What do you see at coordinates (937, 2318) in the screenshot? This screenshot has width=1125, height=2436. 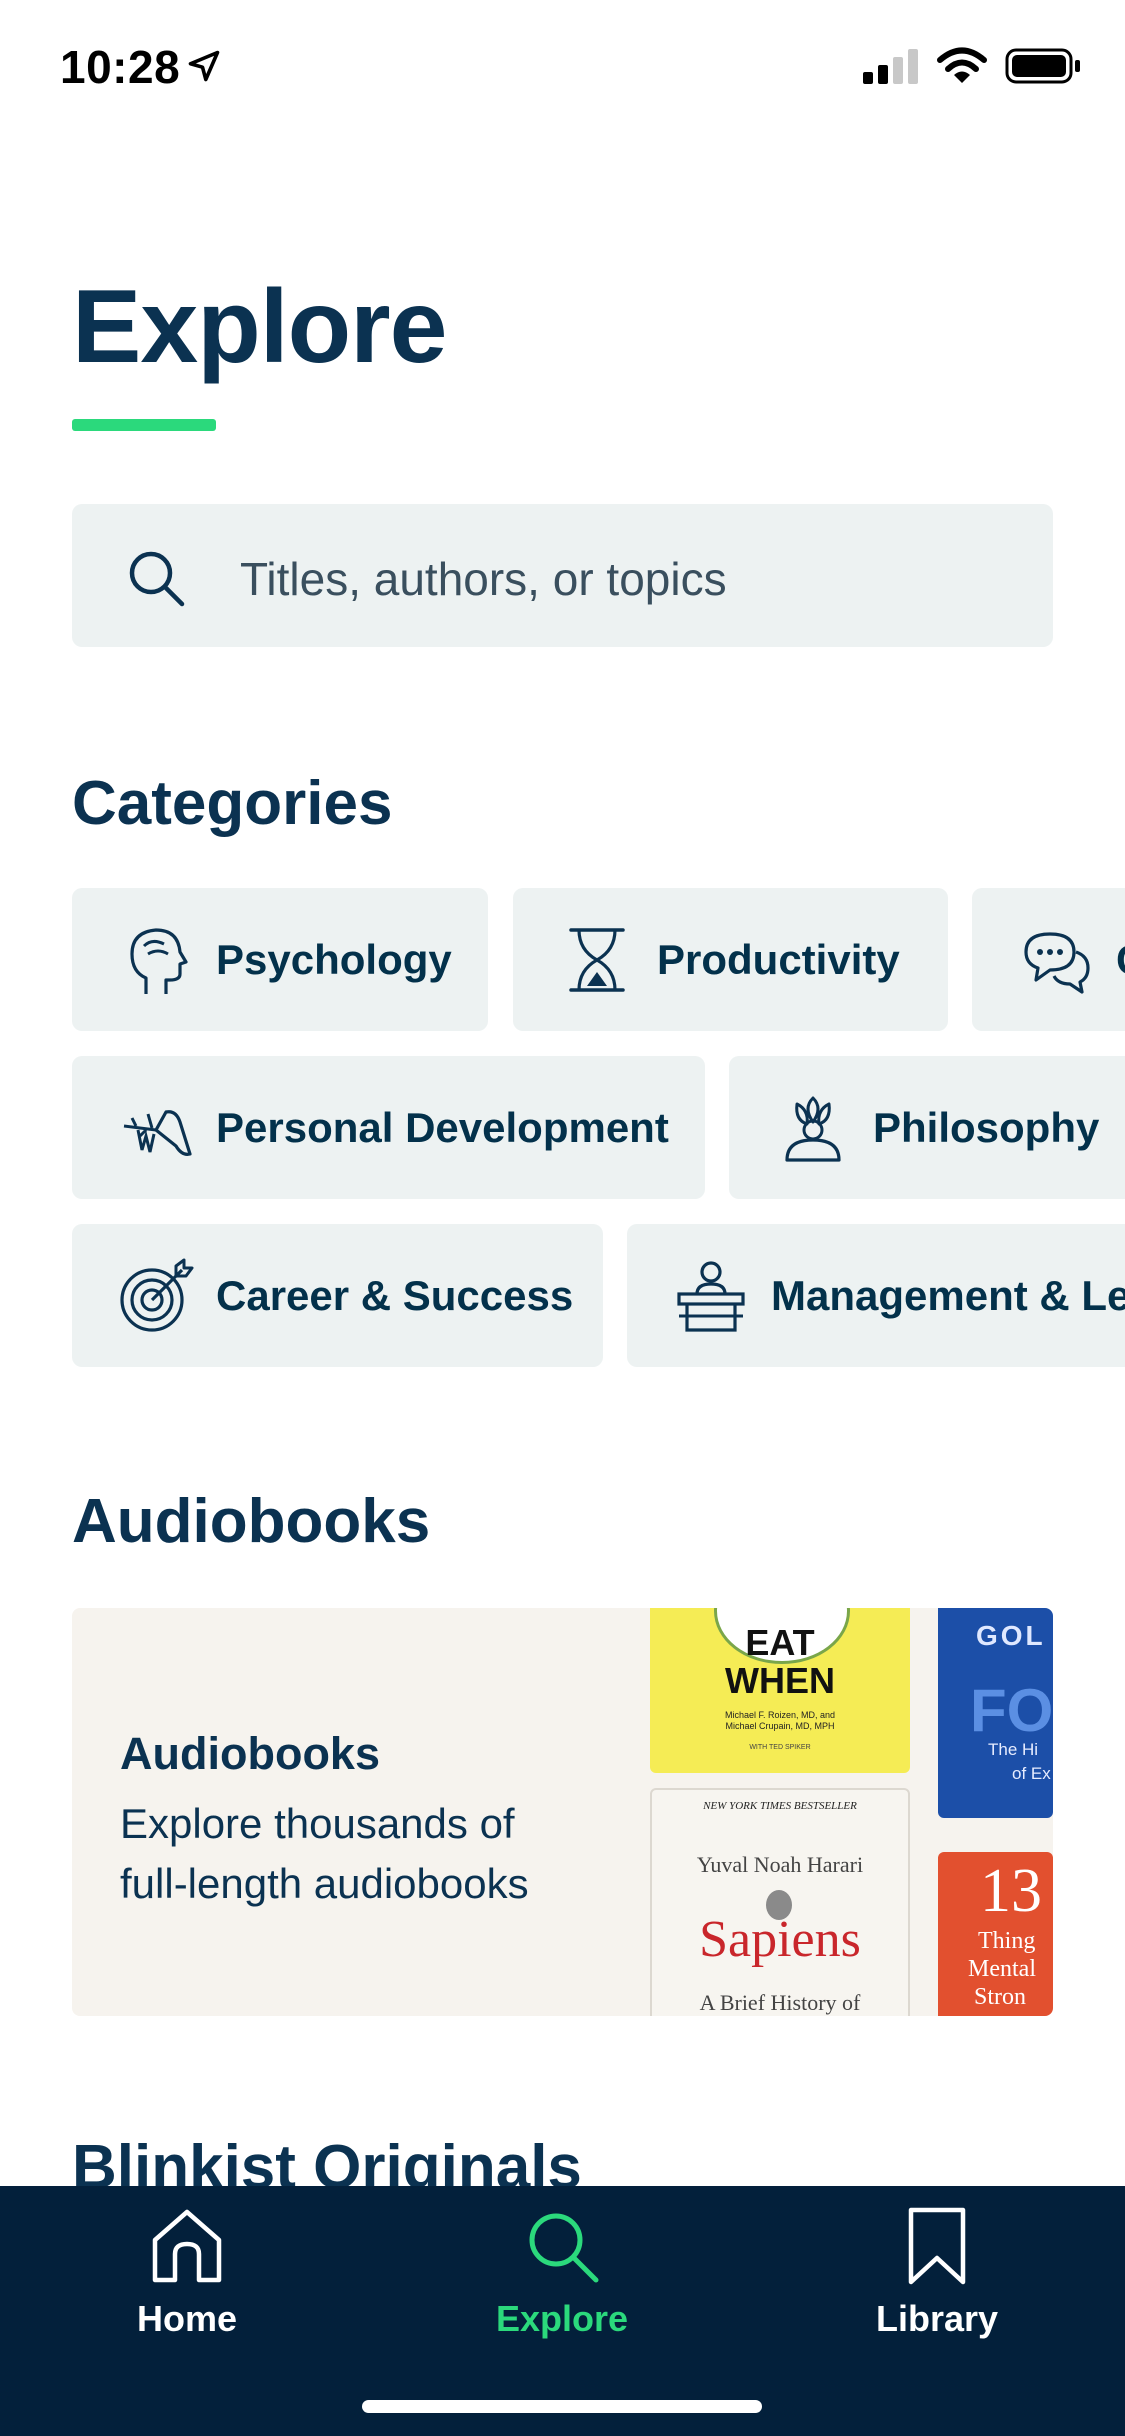 I see `nav-label: Library` at bounding box center [937, 2318].